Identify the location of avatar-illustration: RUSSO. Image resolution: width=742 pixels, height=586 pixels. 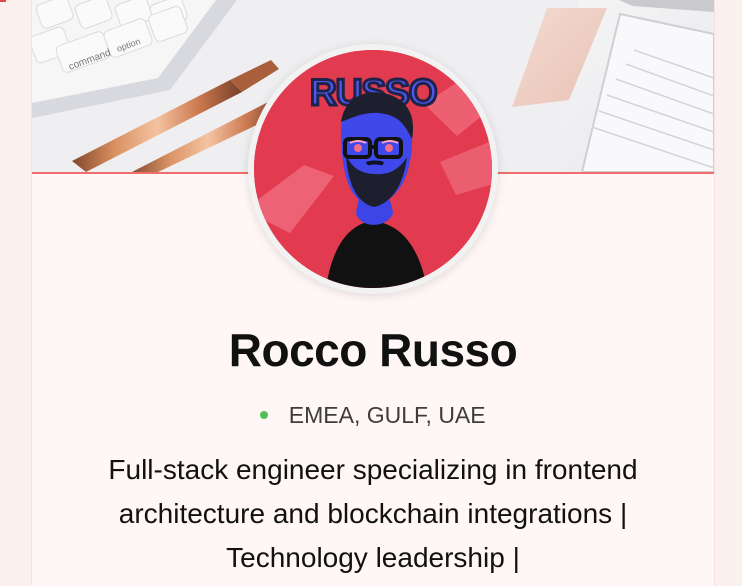
(373, 169).